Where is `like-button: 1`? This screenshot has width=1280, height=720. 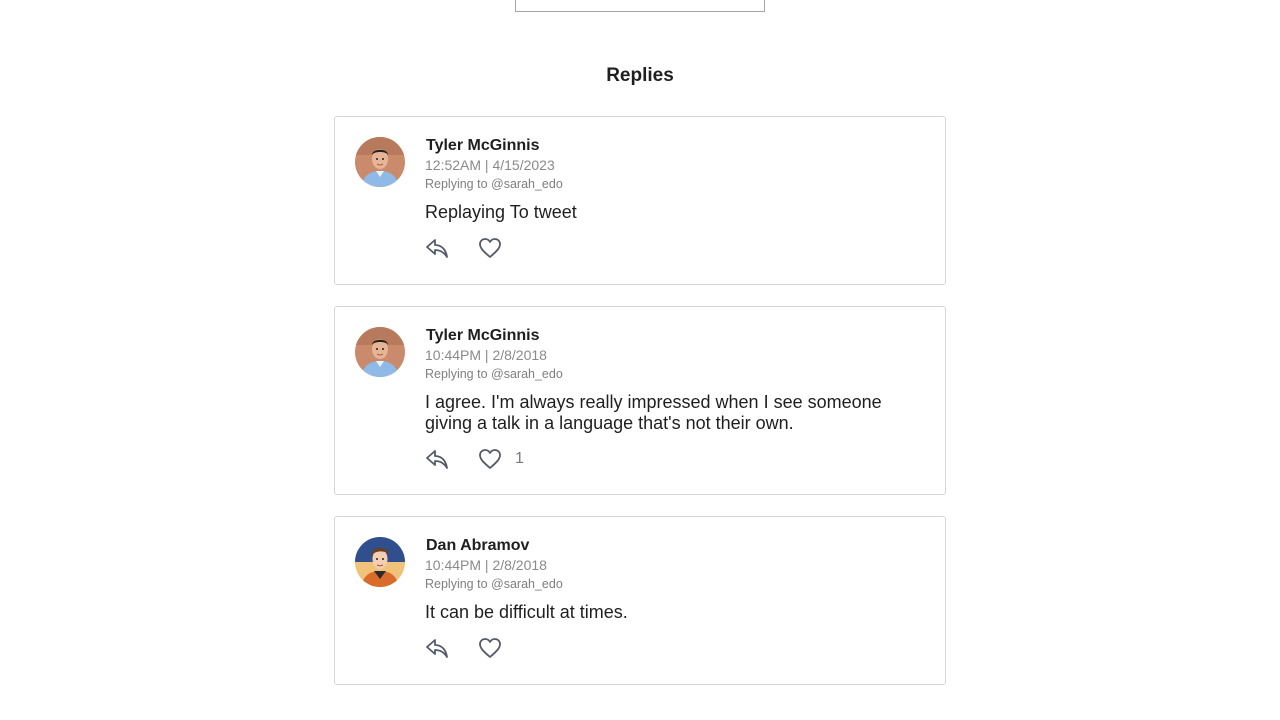
like-button: 1 is located at coordinates (501, 459).